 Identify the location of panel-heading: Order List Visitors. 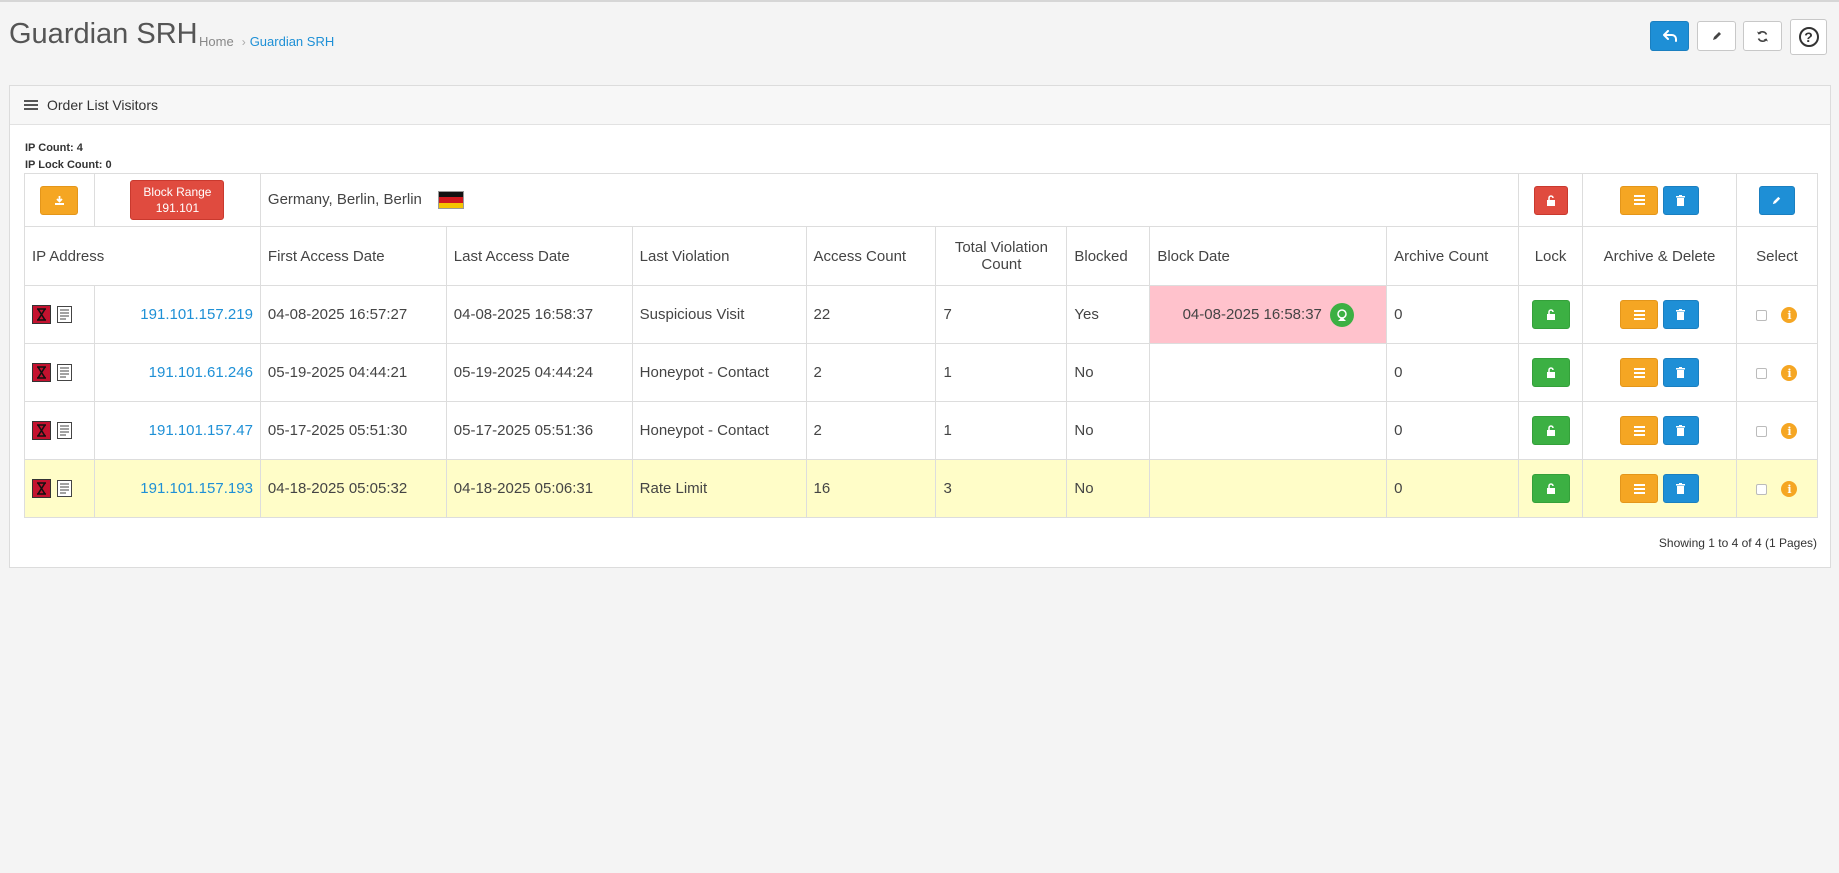
(920, 105).